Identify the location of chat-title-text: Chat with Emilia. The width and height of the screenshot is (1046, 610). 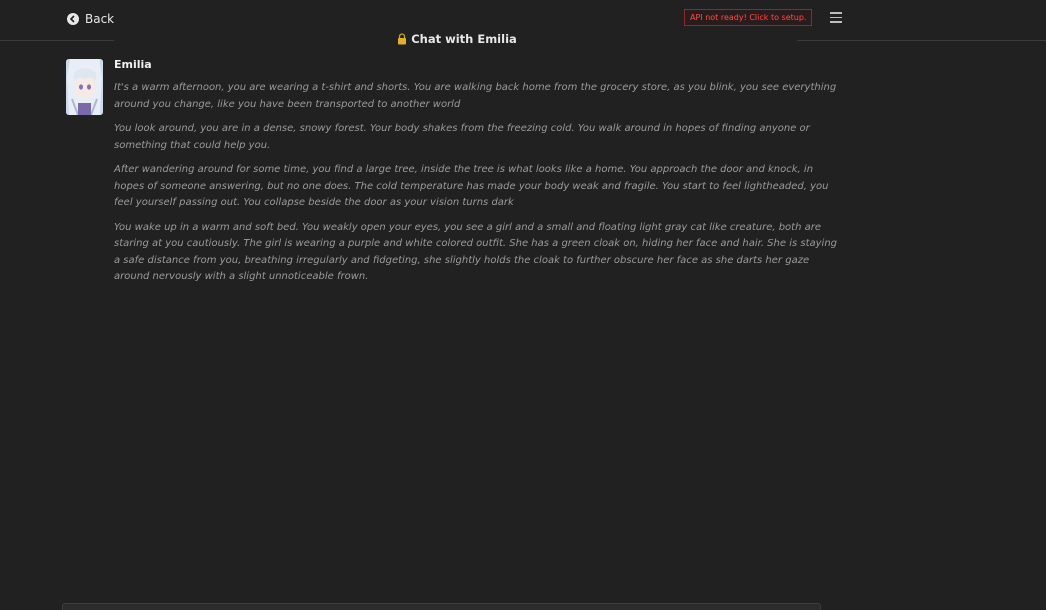
(464, 39).